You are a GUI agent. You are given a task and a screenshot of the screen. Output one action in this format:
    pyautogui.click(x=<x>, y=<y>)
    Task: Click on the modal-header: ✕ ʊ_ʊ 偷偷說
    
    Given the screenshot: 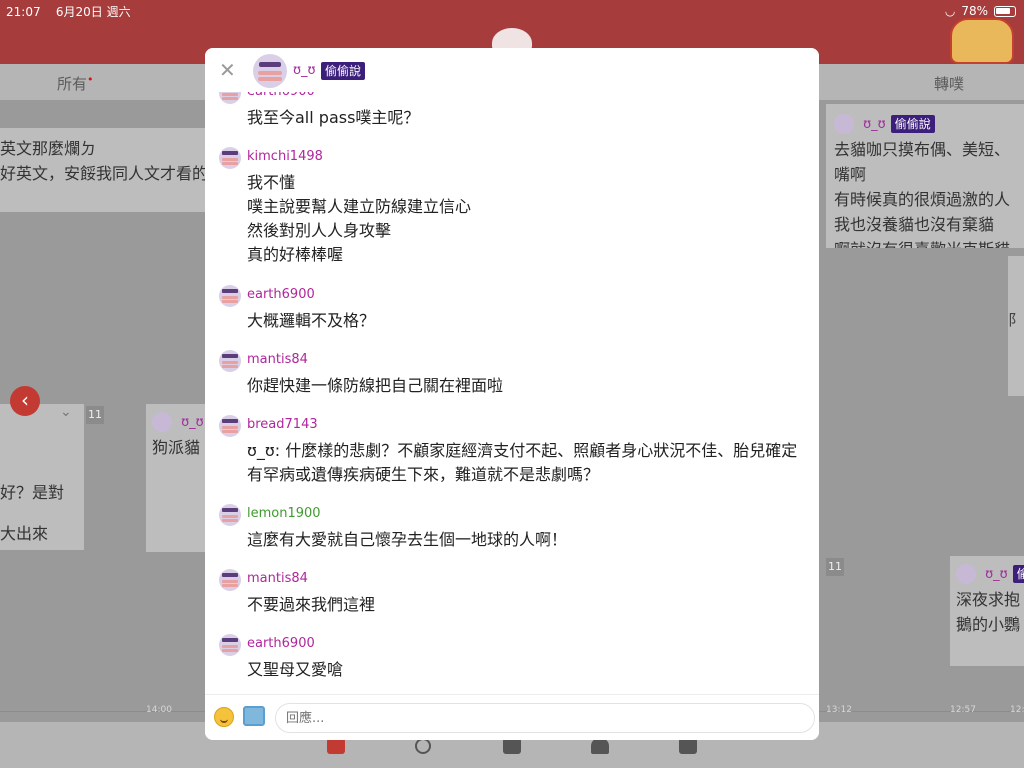 What is the action you would take?
    pyautogui.click(x=512, y=70)
    